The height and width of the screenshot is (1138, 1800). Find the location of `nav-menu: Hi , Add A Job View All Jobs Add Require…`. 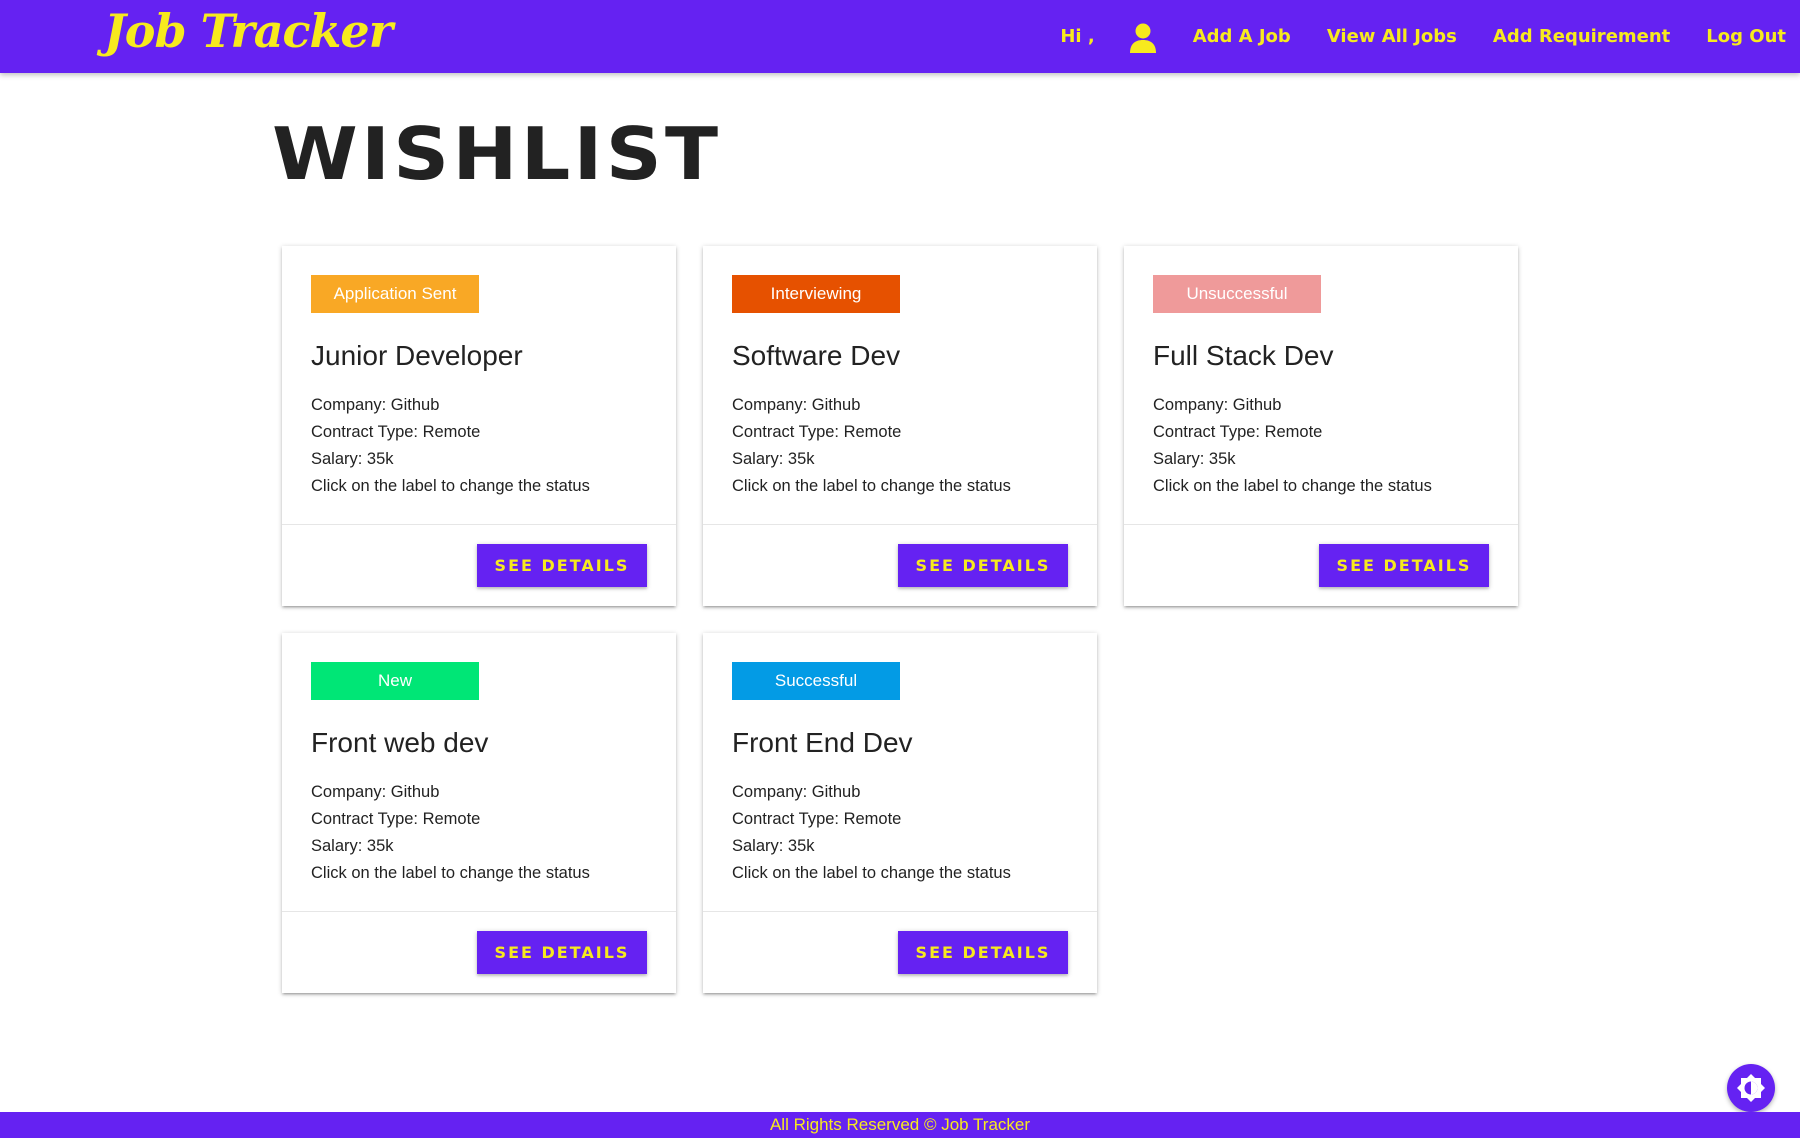

nav-menu: Hi , Add A Job View All Jobs Add Require… is located at coordinates (1423, 36).